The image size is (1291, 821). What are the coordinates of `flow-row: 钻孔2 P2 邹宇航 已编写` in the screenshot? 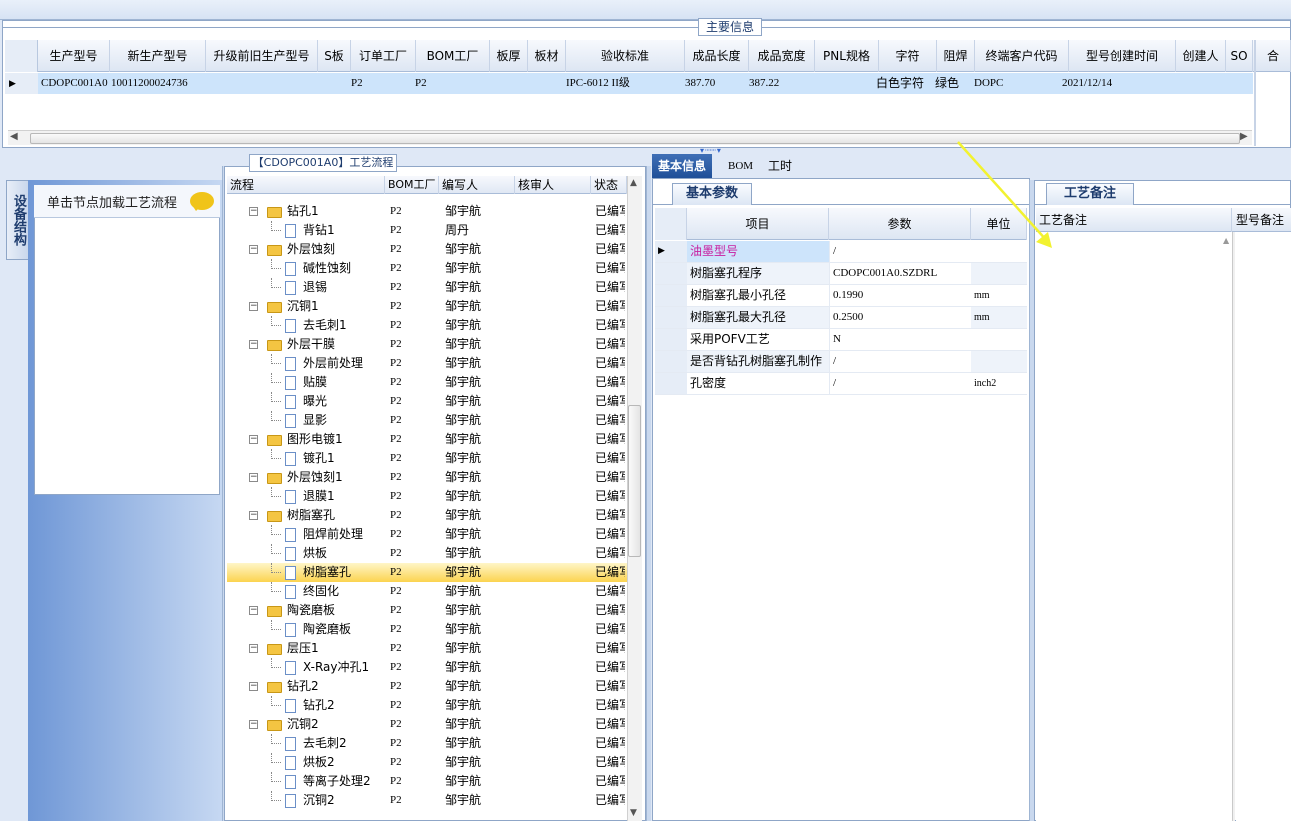 It's located at (427, 705).